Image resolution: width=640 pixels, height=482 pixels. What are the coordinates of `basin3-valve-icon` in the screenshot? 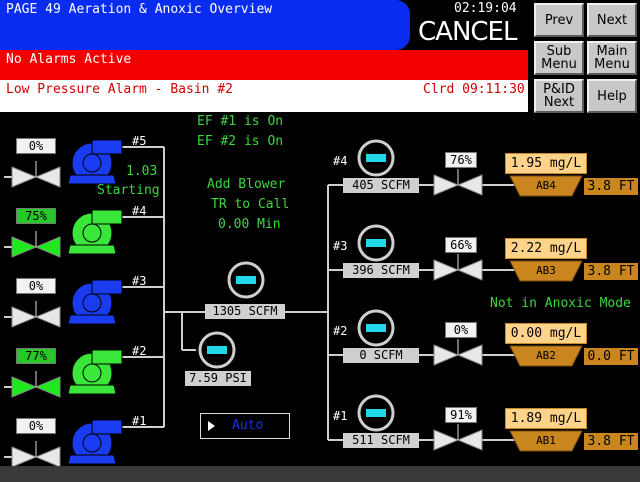 It's located at (458, 267).